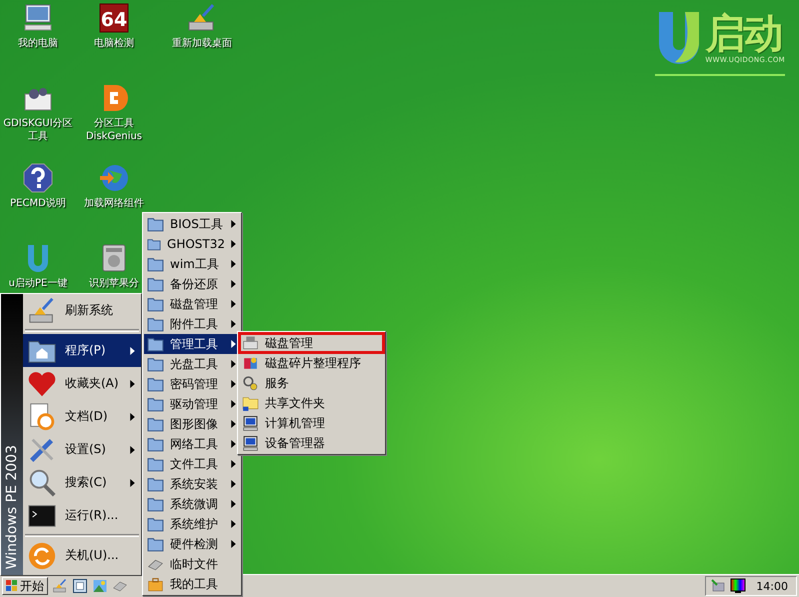 Image resolution: width=799 pixels, height=597 pixels. What do you see at coordinates (192, 484) in the screenshot?
I see `menu-item: 系统安装` at bounding box center [192, 484].